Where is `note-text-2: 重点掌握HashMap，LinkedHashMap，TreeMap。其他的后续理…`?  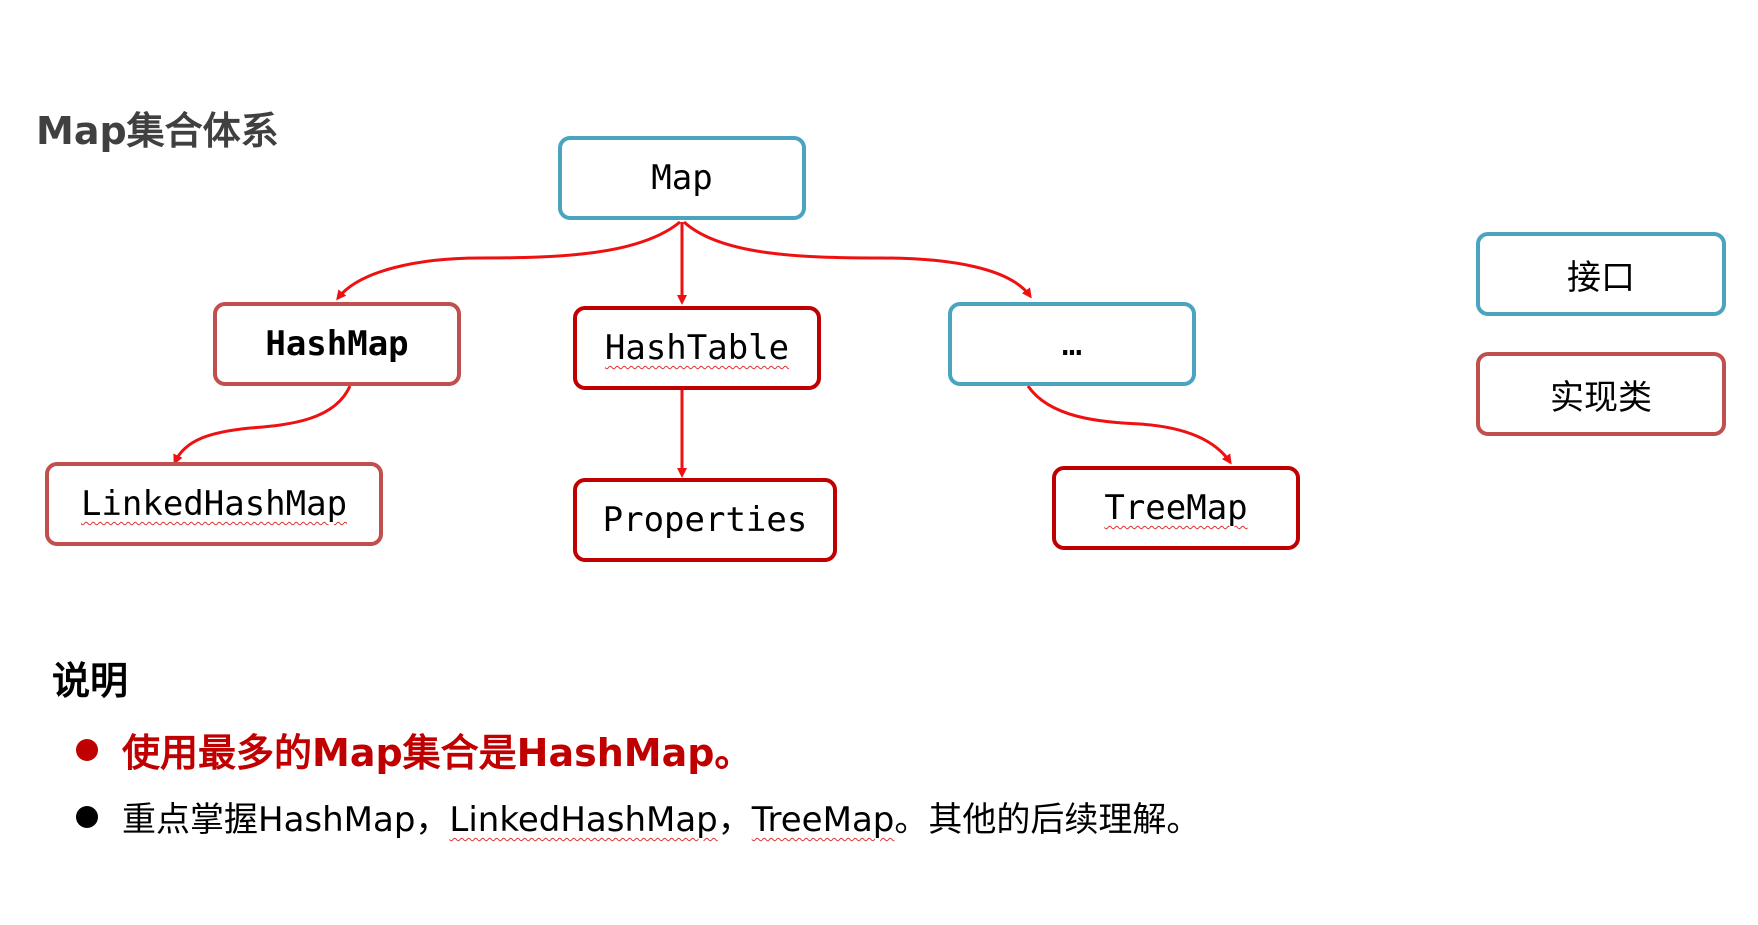
note-text-2: 重点掌握HashMap，LinkedHashMap，TreeMap。其他的后续理… is located at coordinates (661, 820).